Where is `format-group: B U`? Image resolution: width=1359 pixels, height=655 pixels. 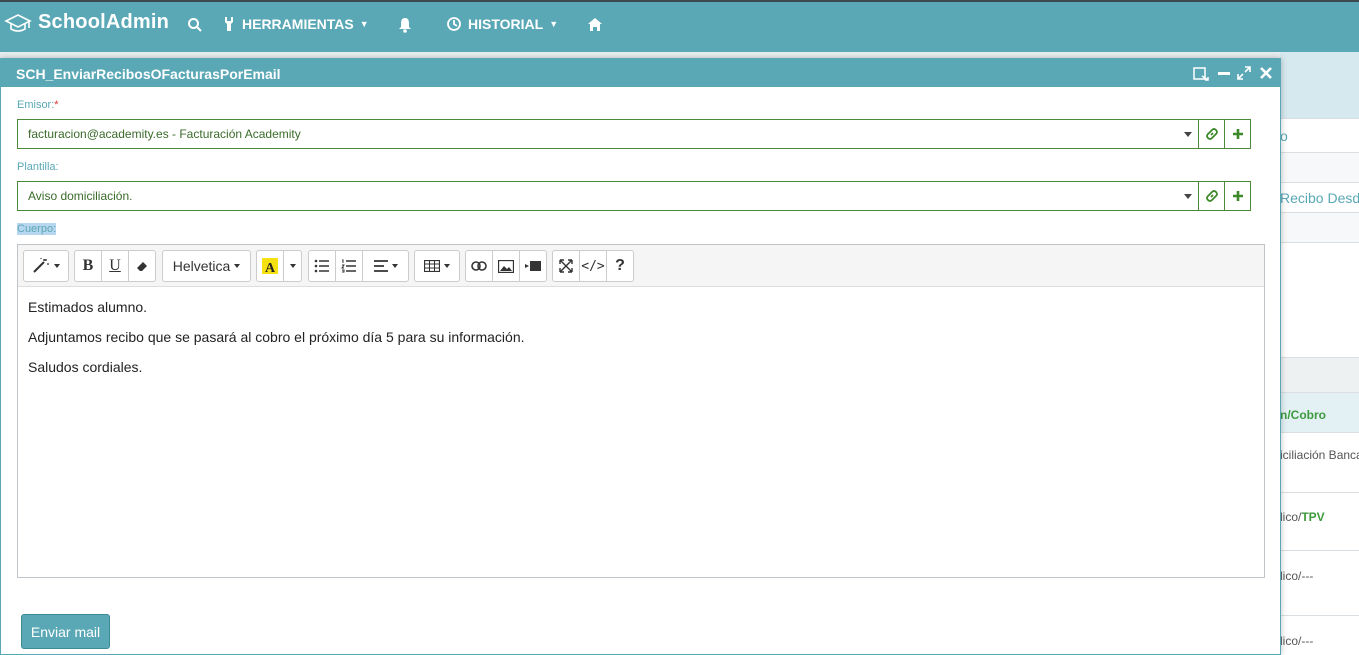
format-group: B U is located at coordinates (115, 266).